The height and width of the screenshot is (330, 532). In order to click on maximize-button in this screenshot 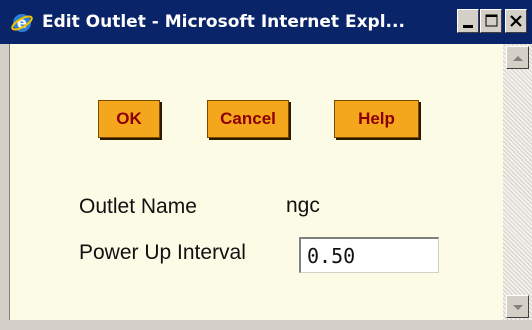, I will do `click(491, 21)`.